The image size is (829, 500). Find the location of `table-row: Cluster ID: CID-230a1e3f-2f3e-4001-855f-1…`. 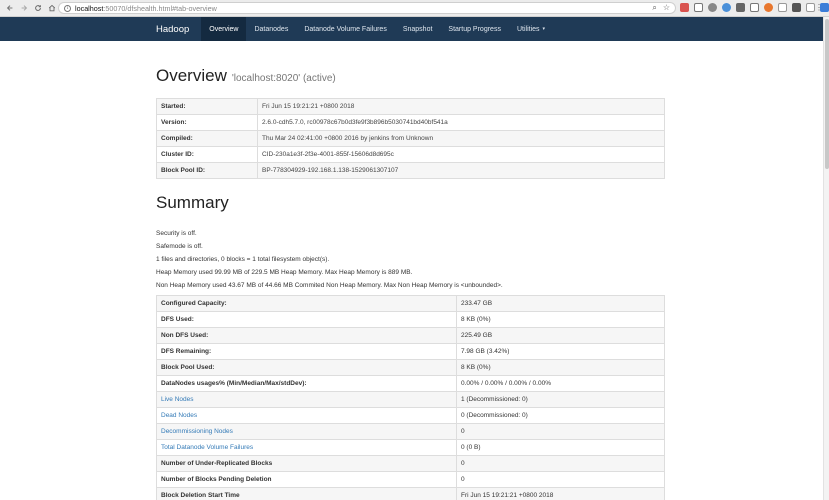

table-row: Cluster ID: CID-230a1e3f-2f3e-4001-855f-1… is located at coordinates (410, 154).